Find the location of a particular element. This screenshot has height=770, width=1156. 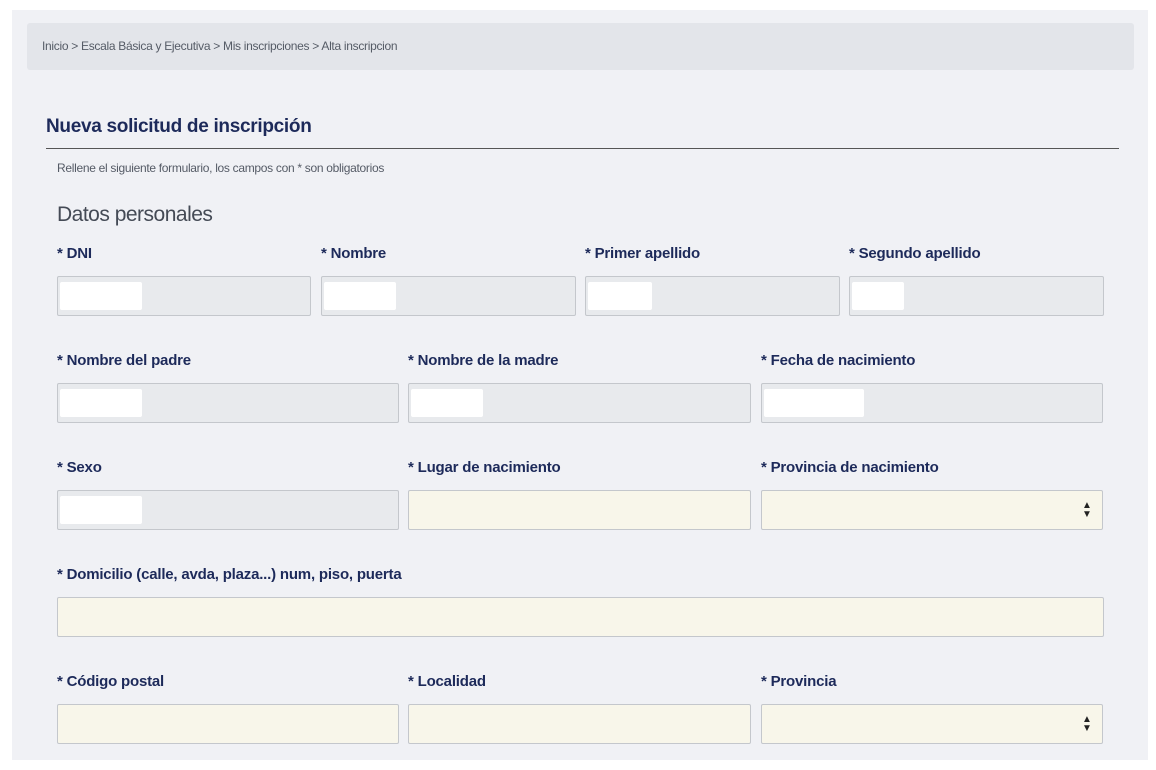

provincia-nacimiento-select: ▲ ▼ is located at coordinates (932, 510).